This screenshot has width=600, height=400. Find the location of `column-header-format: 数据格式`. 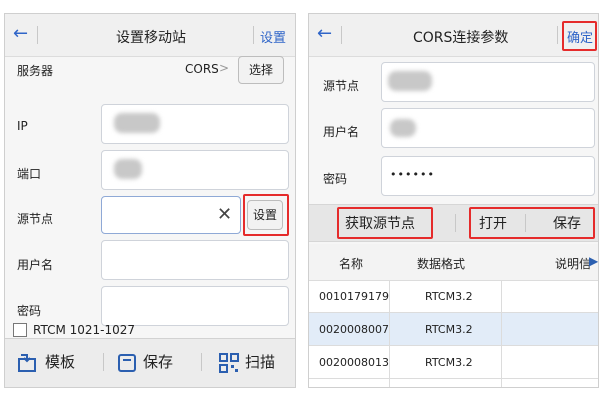

column-header-format: 数据格式 is located at coordinates (441, 264).